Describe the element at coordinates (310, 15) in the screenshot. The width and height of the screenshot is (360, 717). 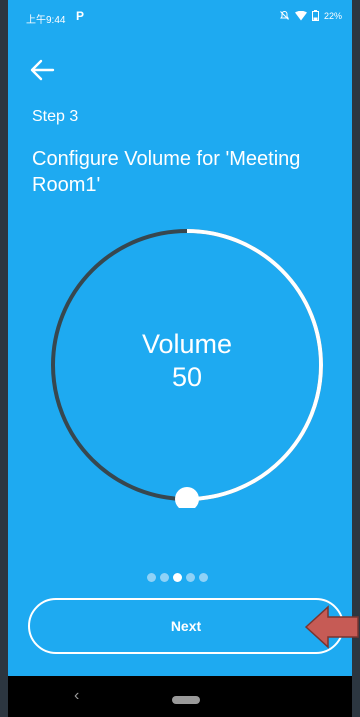
I see `status-right-group: 22%` at that location.